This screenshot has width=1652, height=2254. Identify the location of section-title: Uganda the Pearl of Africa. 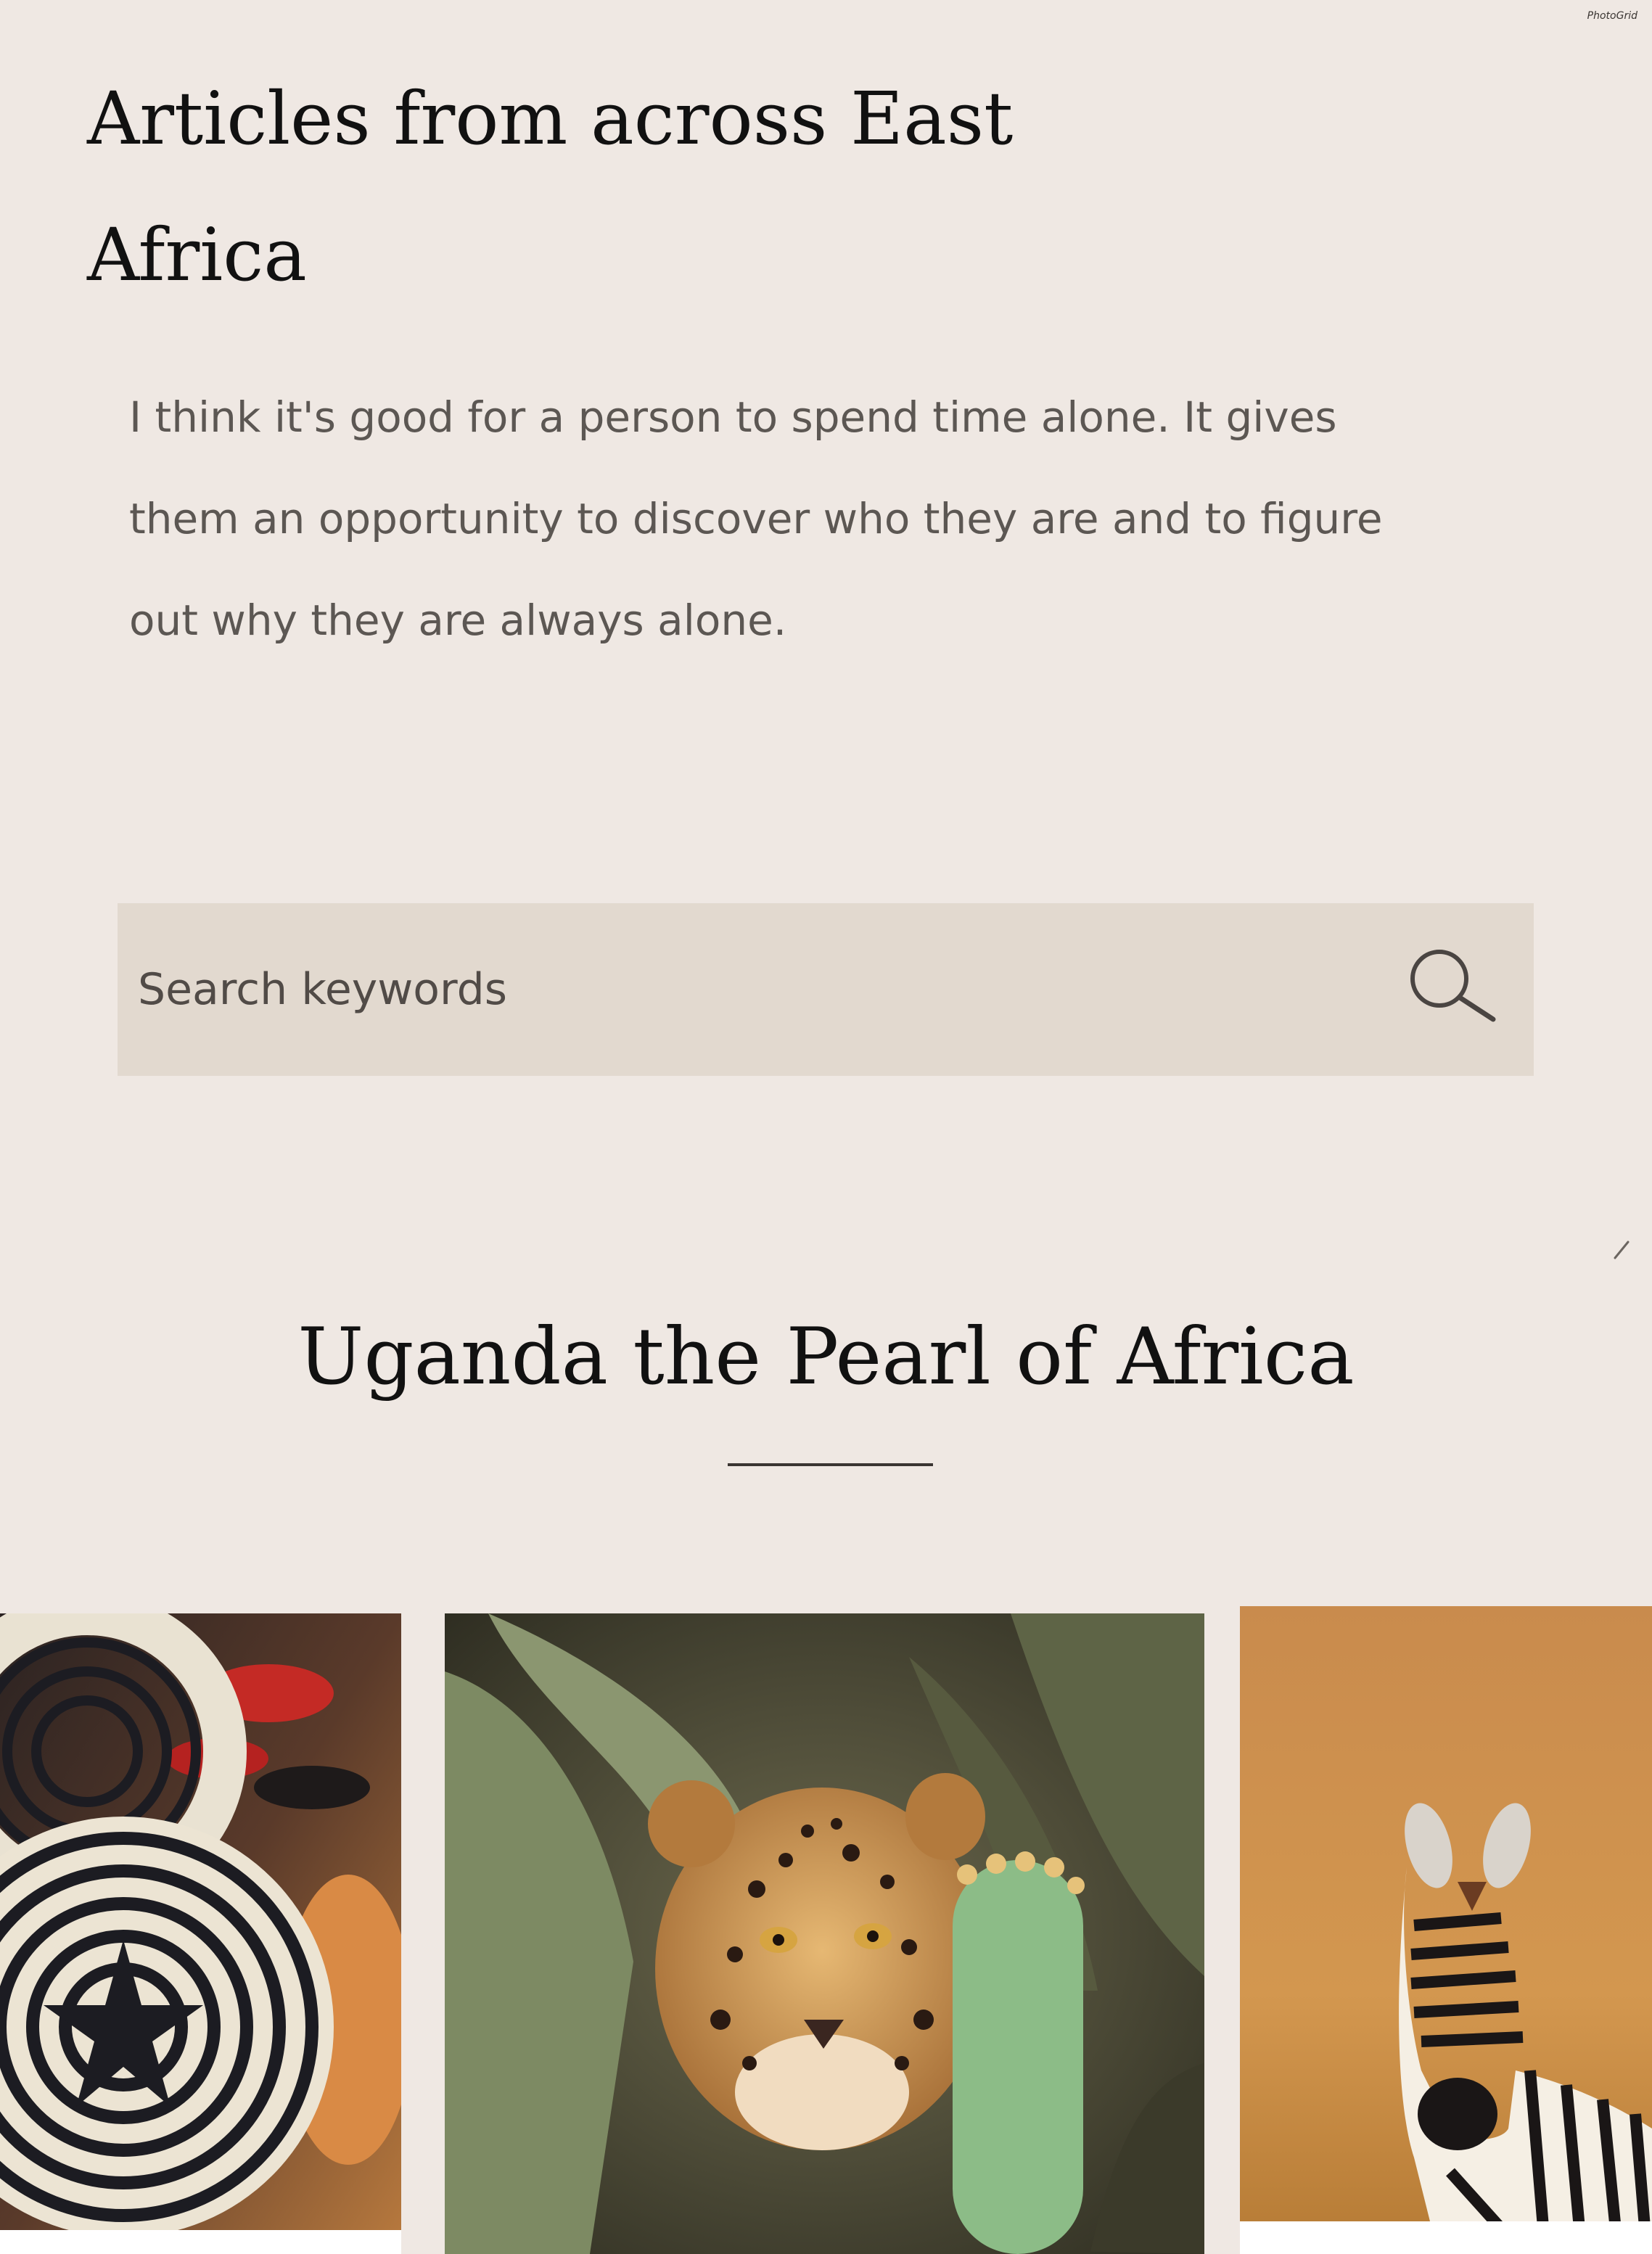
(826, 1357).